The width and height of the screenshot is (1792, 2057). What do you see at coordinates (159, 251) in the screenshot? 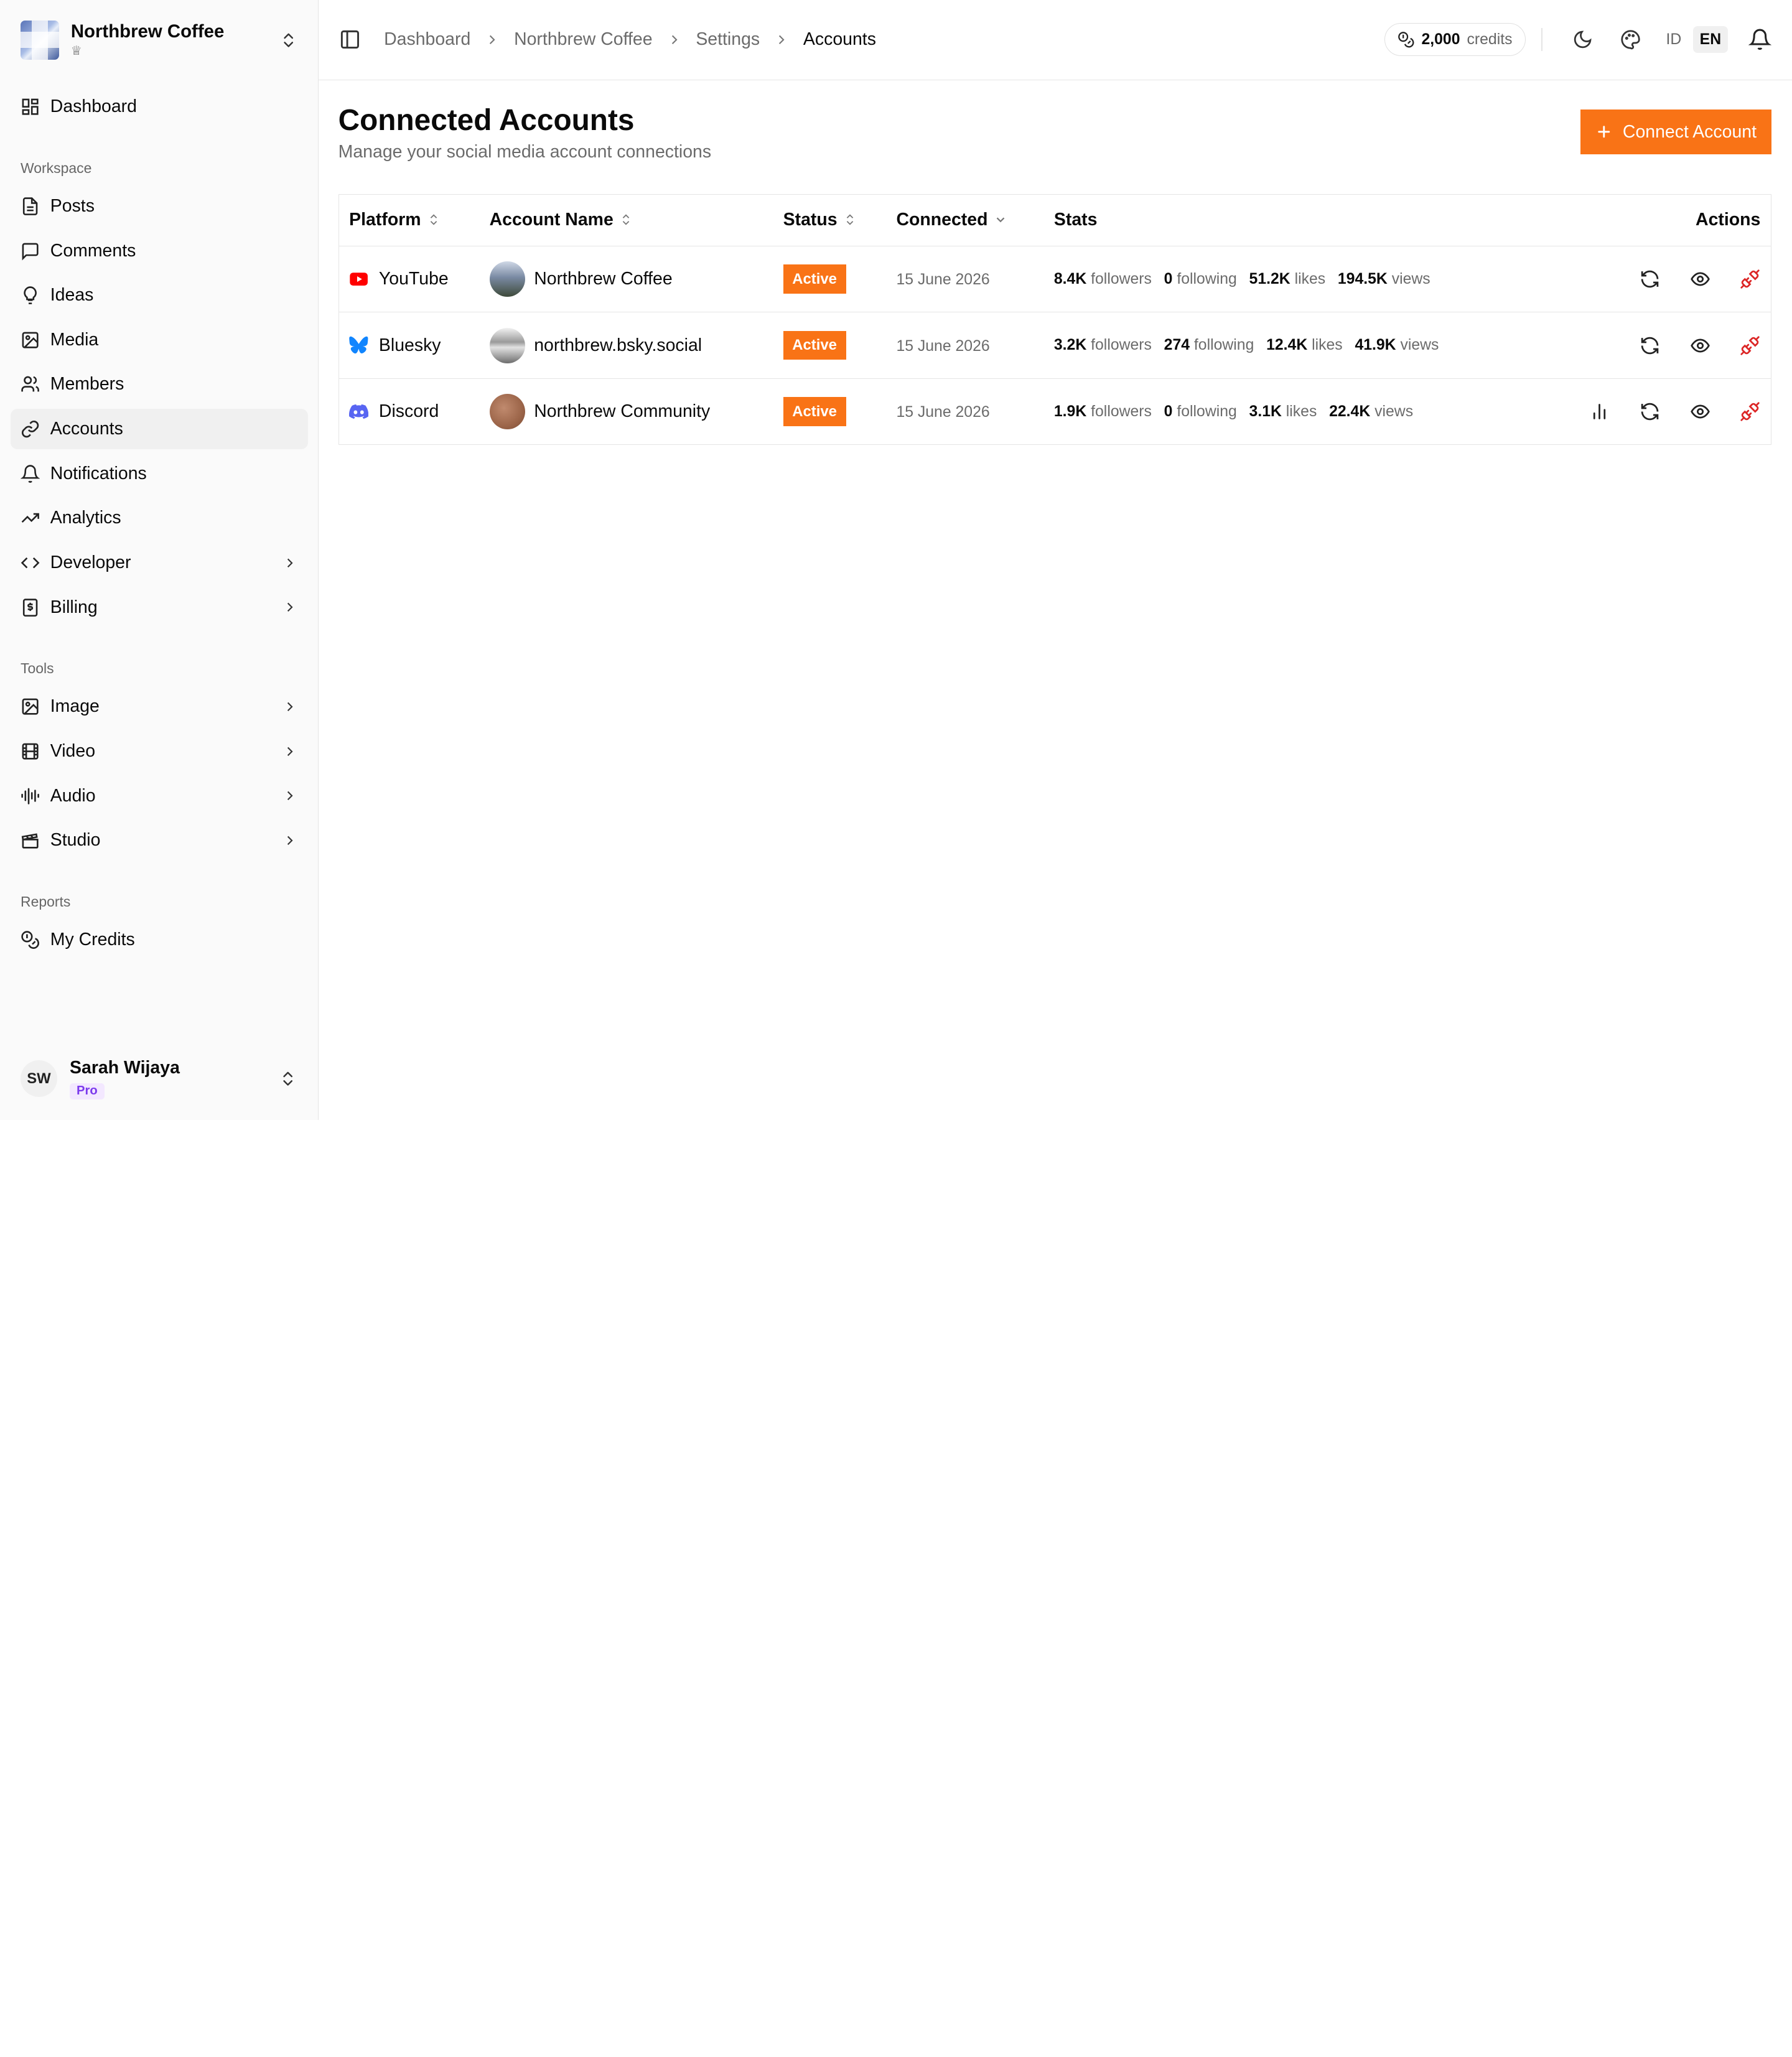
I see `sidebar-item-comments: Comments` at bounding box center [159, 251].